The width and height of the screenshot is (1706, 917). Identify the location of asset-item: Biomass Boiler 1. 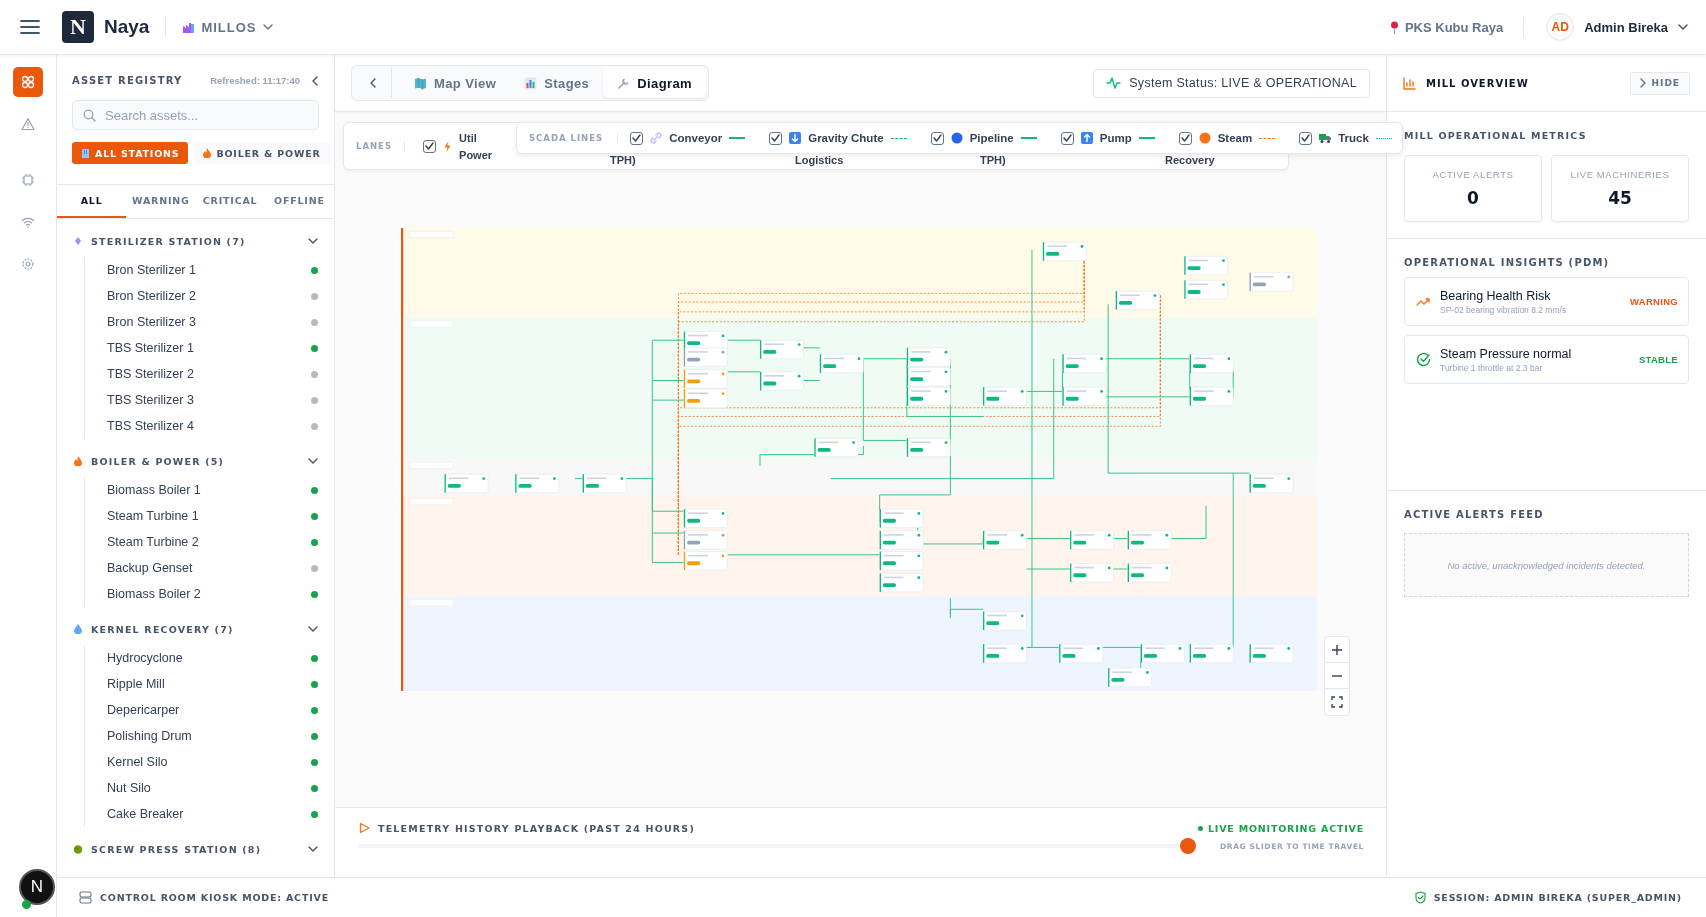
(209, 490).